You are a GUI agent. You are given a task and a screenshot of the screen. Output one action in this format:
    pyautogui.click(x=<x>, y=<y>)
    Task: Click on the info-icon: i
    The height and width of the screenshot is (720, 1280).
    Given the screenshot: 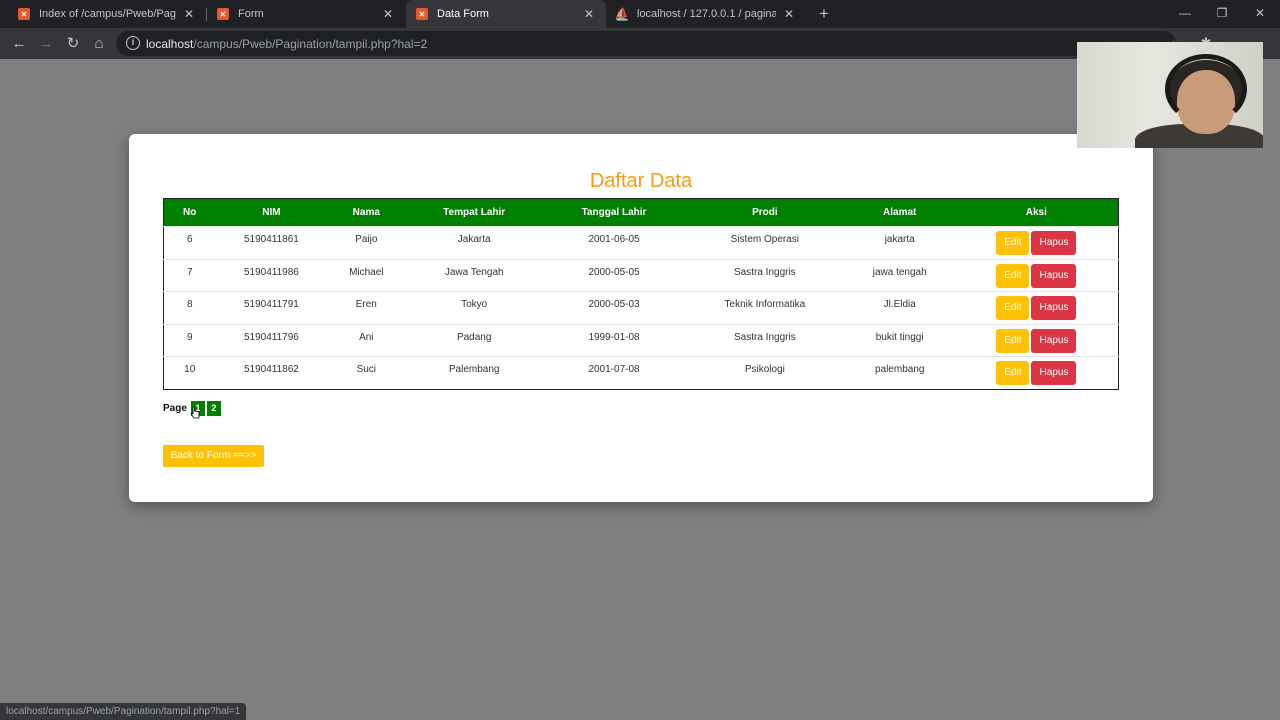 What is the action you would take?
    pyautogui.click(x=133, y=43)
    